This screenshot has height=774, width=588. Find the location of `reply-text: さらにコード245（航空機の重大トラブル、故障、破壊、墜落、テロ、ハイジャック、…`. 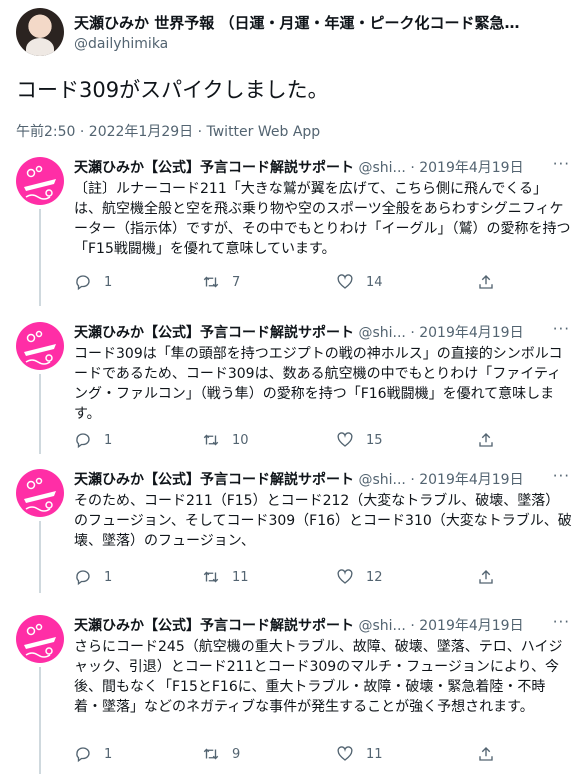

reply-text: さらにコード245（航空機の重大トラブル、故障、破壊、墜落、テロ、ハイジャック、… is located at coordinates (318, 677).